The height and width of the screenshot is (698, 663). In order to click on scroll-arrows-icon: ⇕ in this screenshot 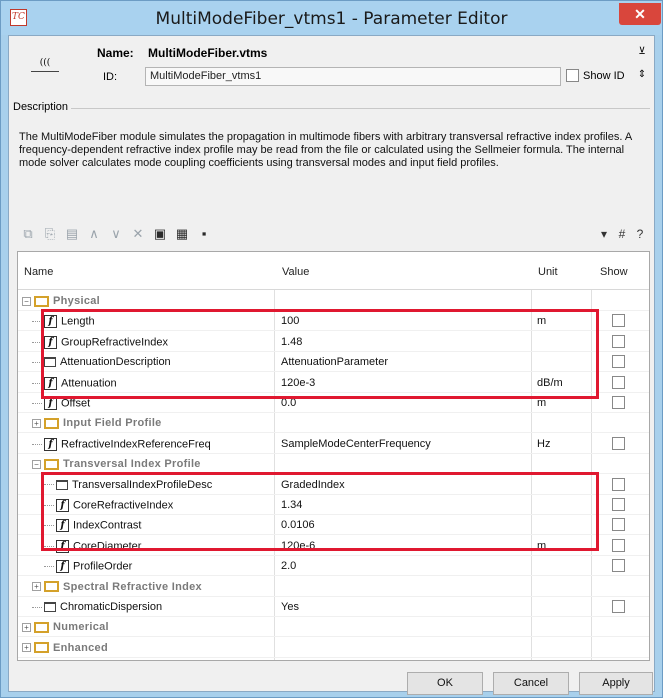, I will do `click(642, 75)`.